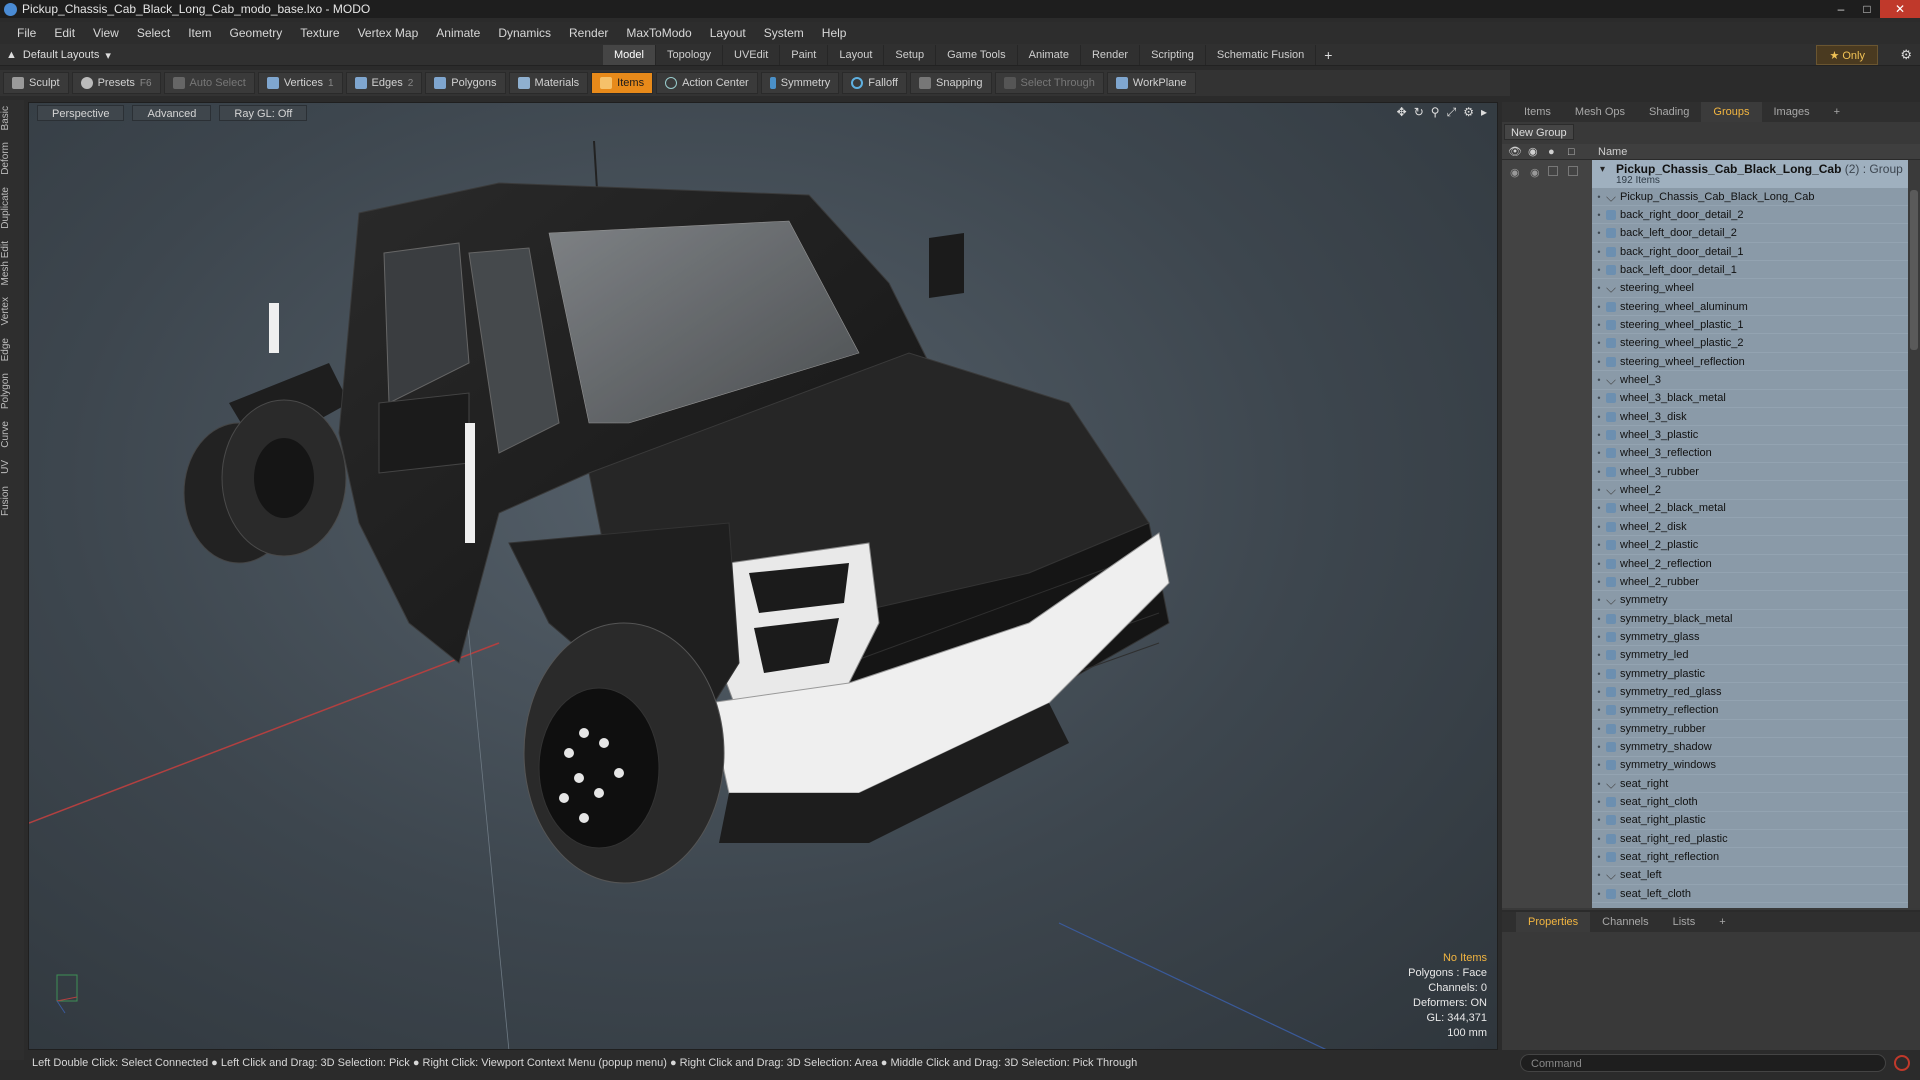 This screenshot has height=1080, width=1920. Describe the element at coordinates (458, 33) in the screenshot. I see `menu-animate: Animate` at that location.